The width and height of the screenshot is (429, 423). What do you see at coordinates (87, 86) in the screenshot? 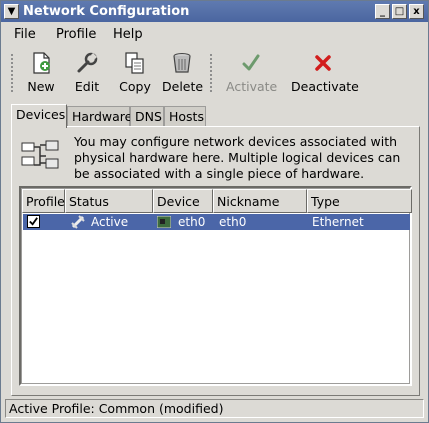
I see `edit-label: Edit` at bounding box center [87, 86].